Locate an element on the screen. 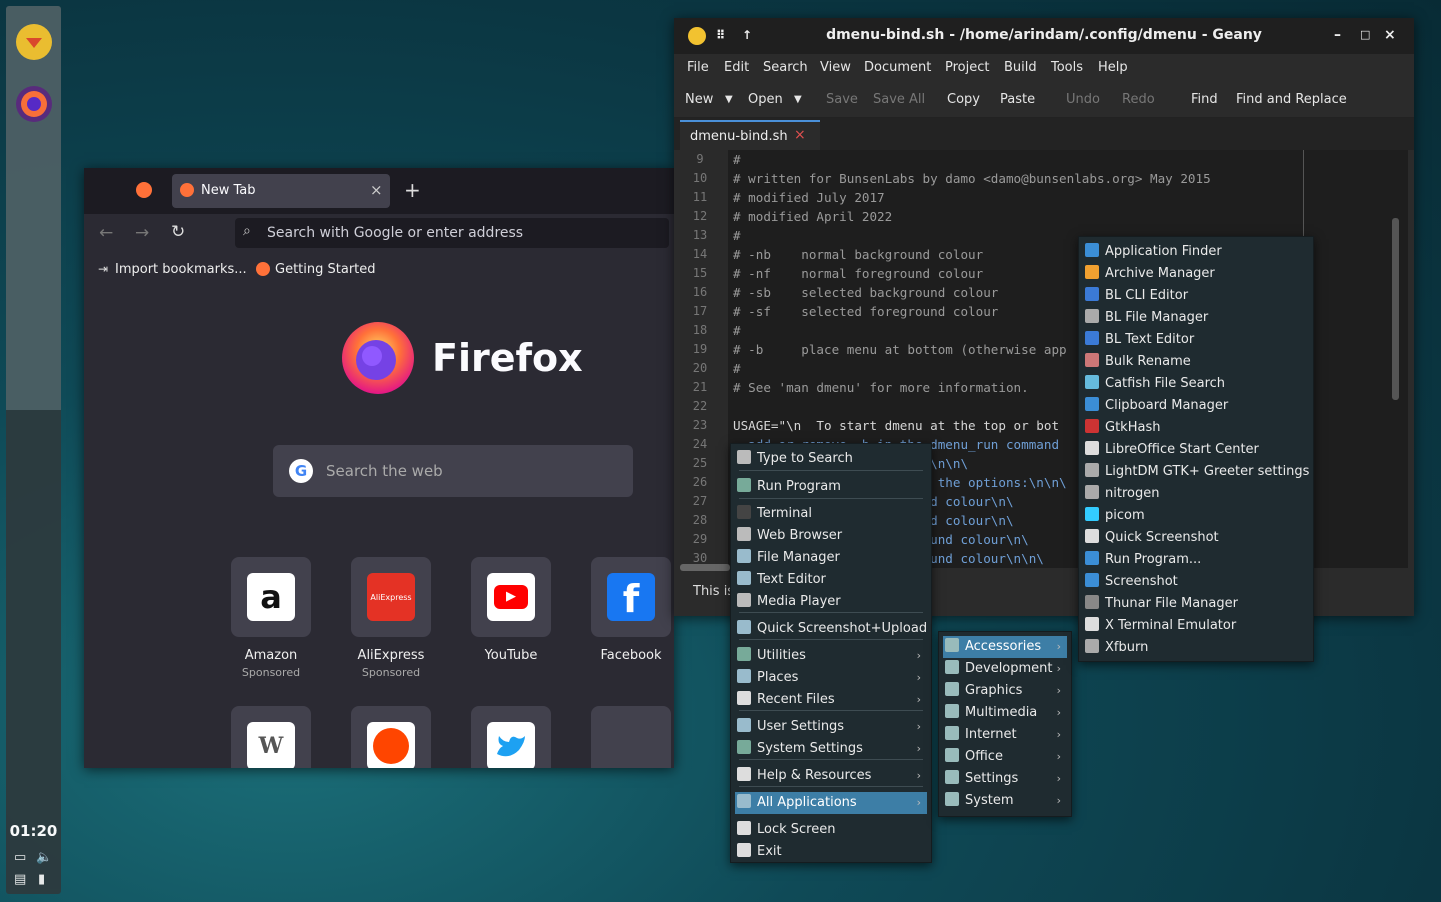 This screenshot has width=1441, height=902. shortcut-reddit is located at coordinates (391, 737).